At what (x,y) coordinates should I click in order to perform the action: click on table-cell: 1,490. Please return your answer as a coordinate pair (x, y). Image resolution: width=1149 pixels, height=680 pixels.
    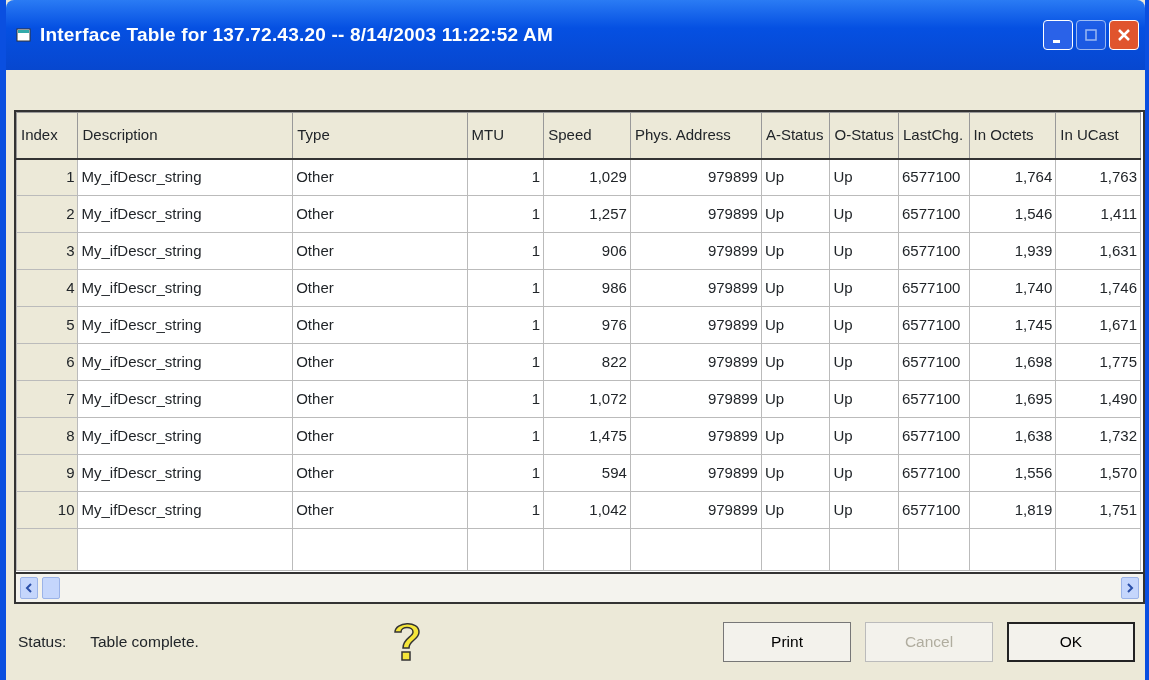
    Looking at the image, I should click on (1098, 399).